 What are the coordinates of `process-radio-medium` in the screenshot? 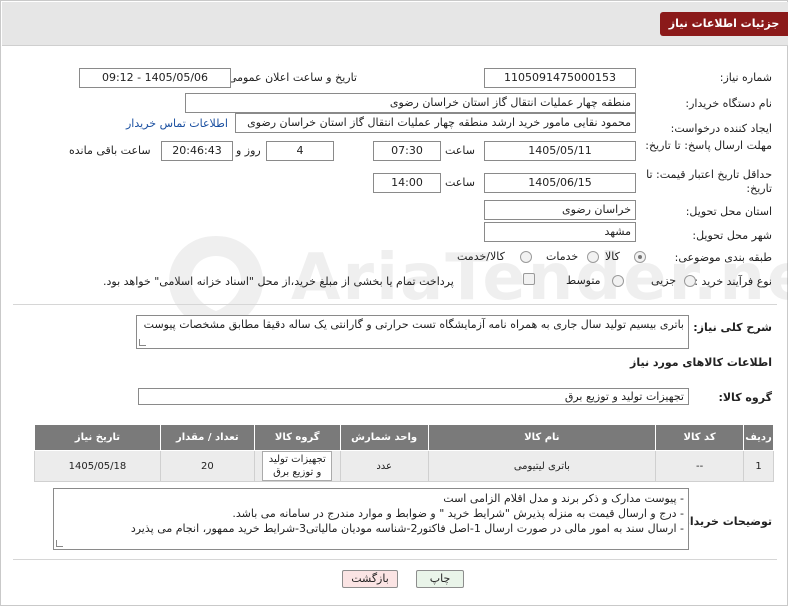 It's located at (618, 281).